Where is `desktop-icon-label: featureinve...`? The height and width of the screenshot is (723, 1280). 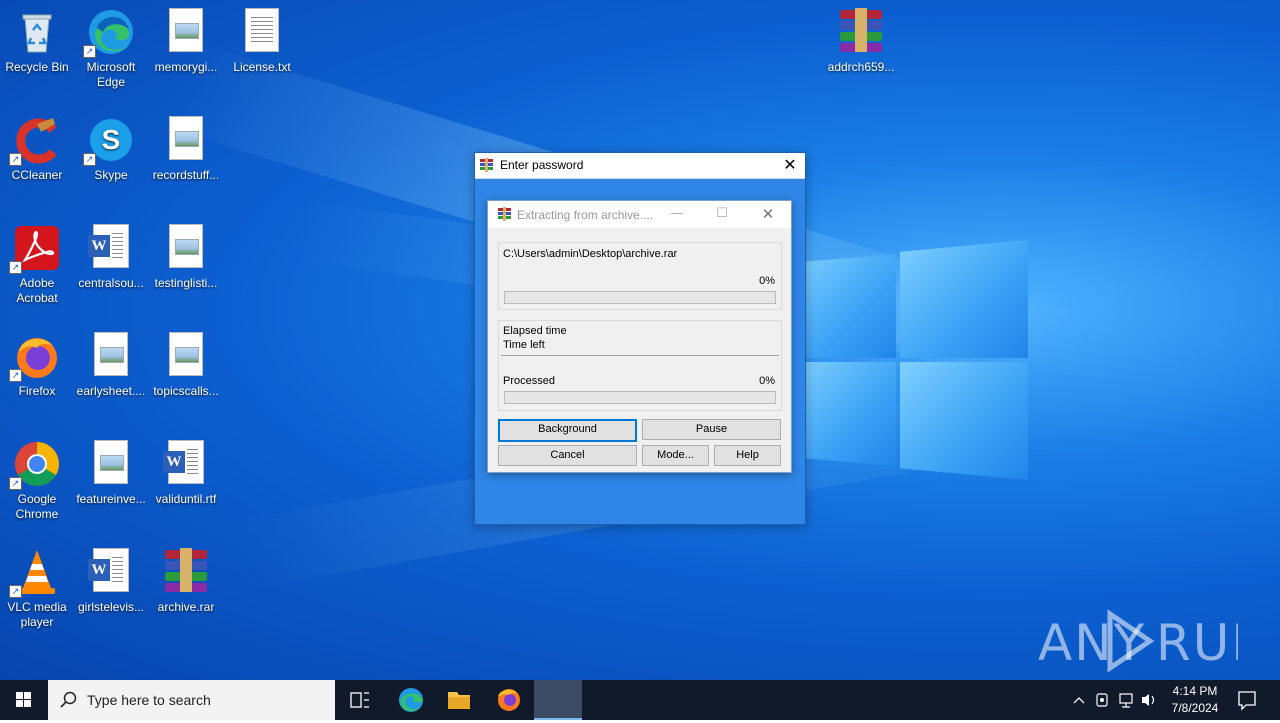
desktop-icon-label: featureinve... is located at coordinates (111, 499).